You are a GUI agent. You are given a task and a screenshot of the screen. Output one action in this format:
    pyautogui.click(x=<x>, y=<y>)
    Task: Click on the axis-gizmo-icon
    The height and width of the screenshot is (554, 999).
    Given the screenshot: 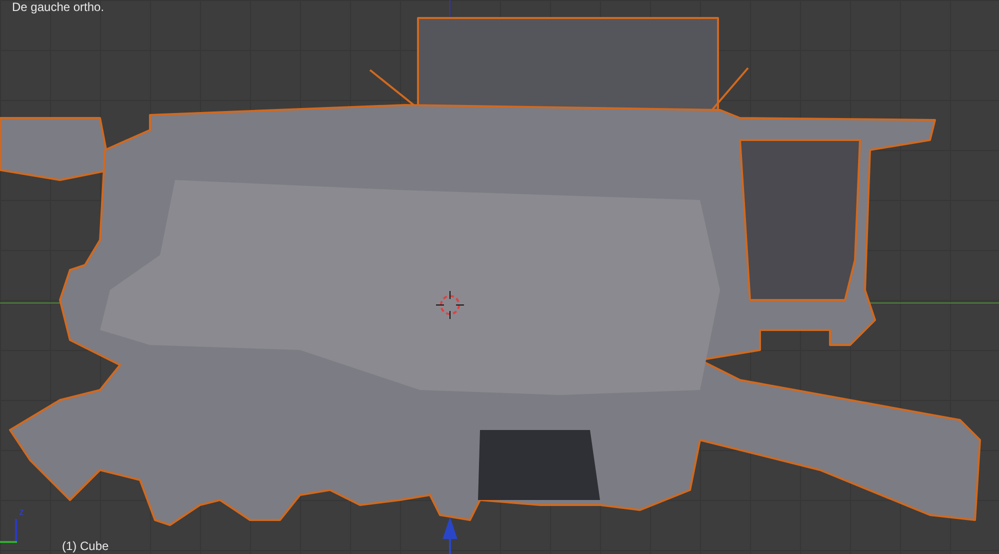 What is the action you would take?
    pyautogui.click(x=8, y=531)
    